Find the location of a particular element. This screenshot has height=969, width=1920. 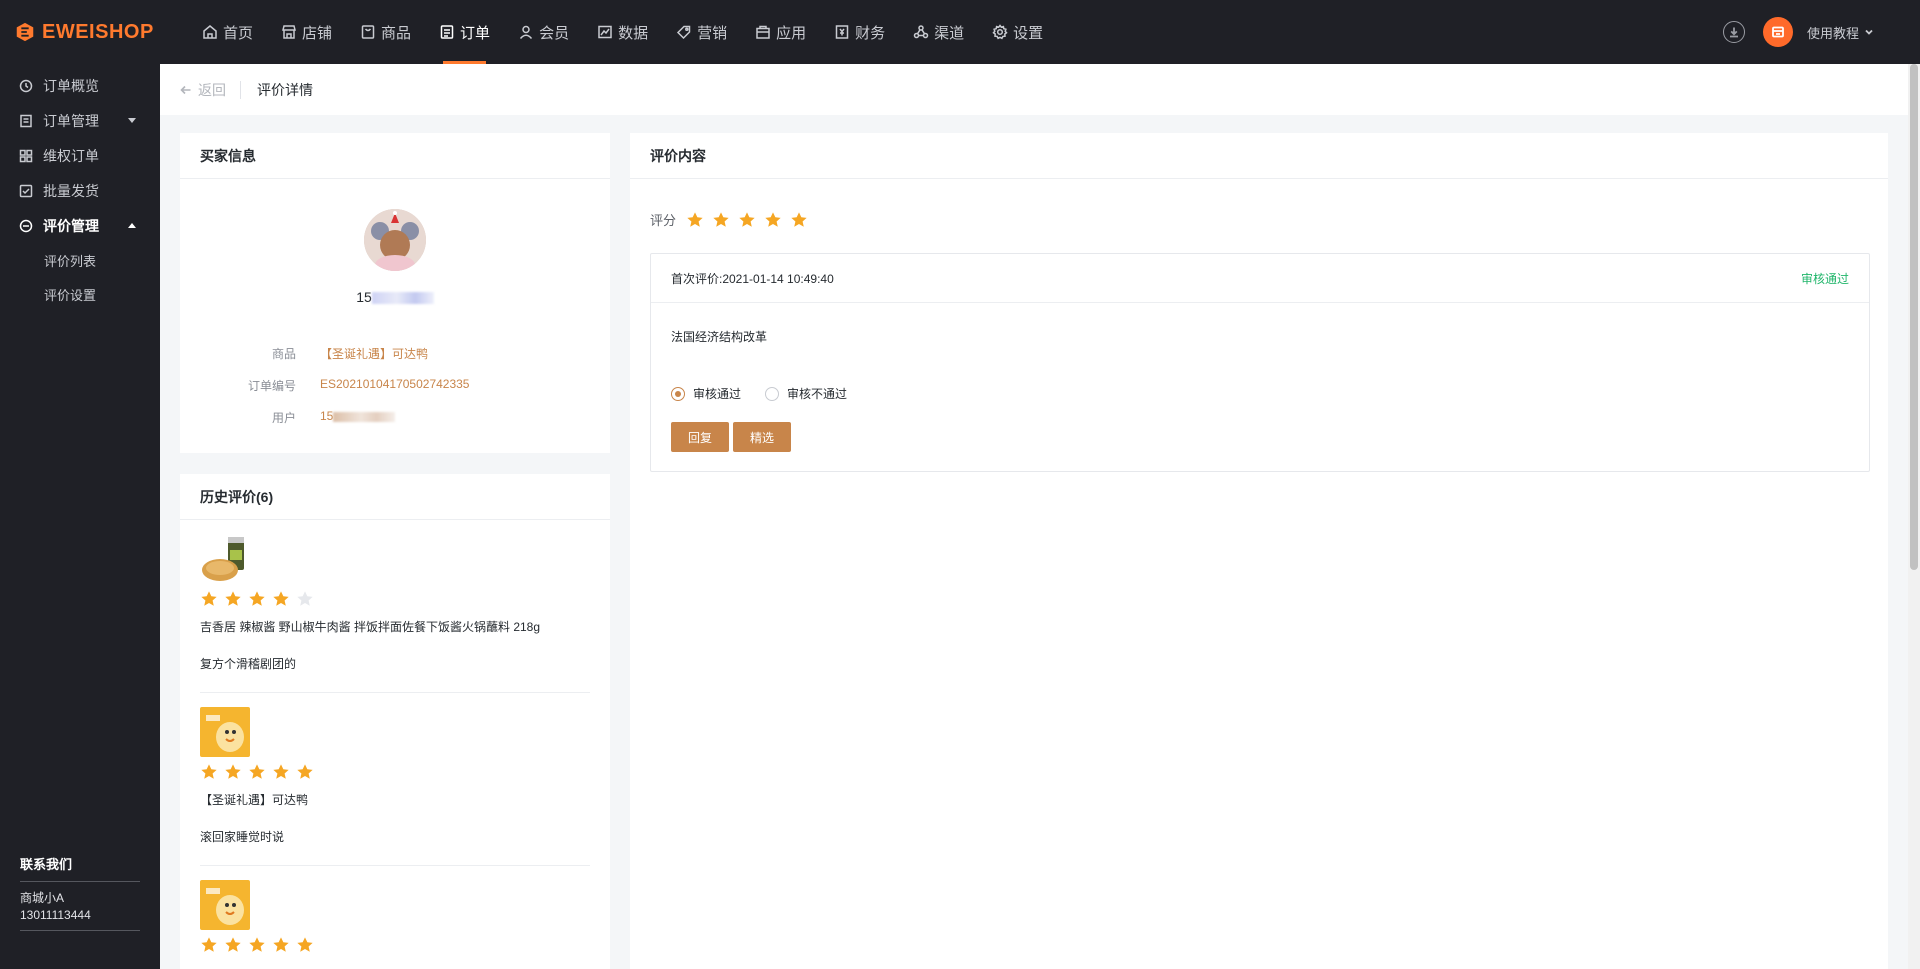

radio-approve: 审核通过 is located at coordinates (706, 393).